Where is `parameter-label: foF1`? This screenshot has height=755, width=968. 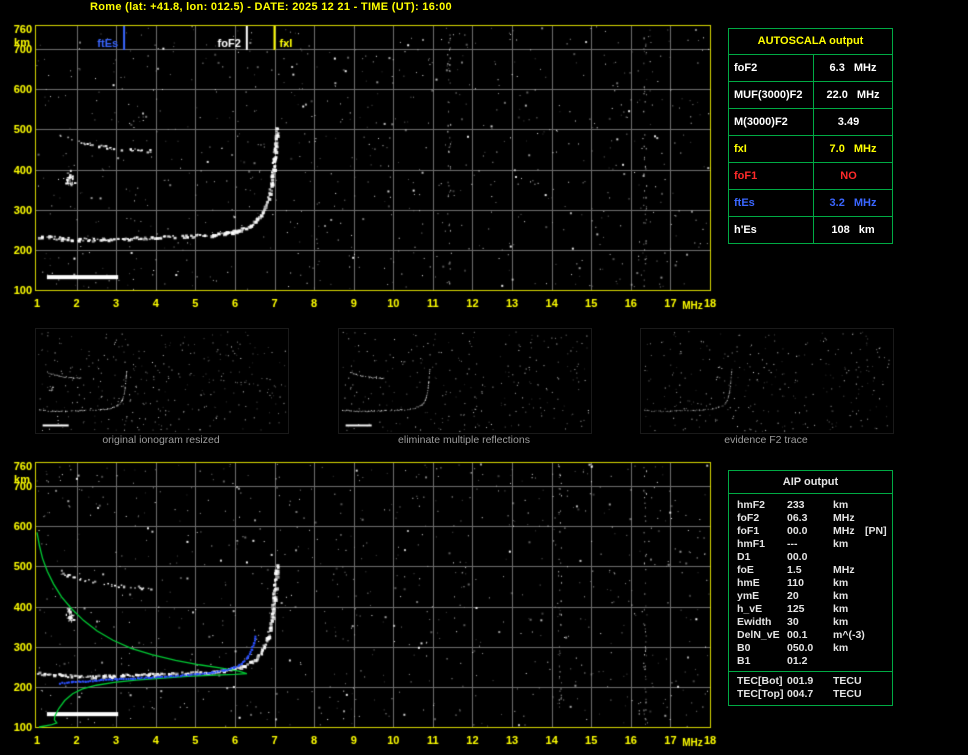
parameter-label: foF1 is located at coordinates (748, 531).